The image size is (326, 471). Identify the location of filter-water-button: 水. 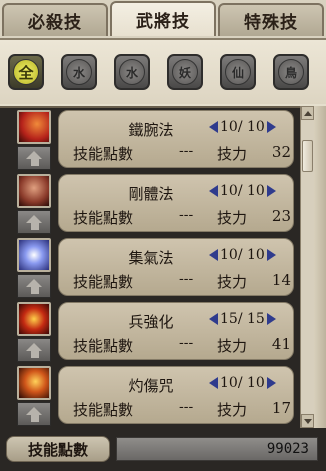
(79, 72).